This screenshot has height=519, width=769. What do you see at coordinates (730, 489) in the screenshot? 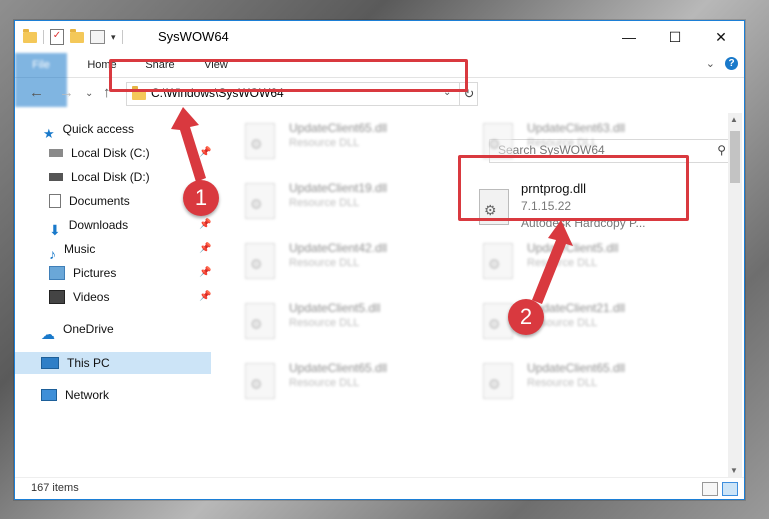
I see `tiles-view-icon` at bounding box center [730, 489].